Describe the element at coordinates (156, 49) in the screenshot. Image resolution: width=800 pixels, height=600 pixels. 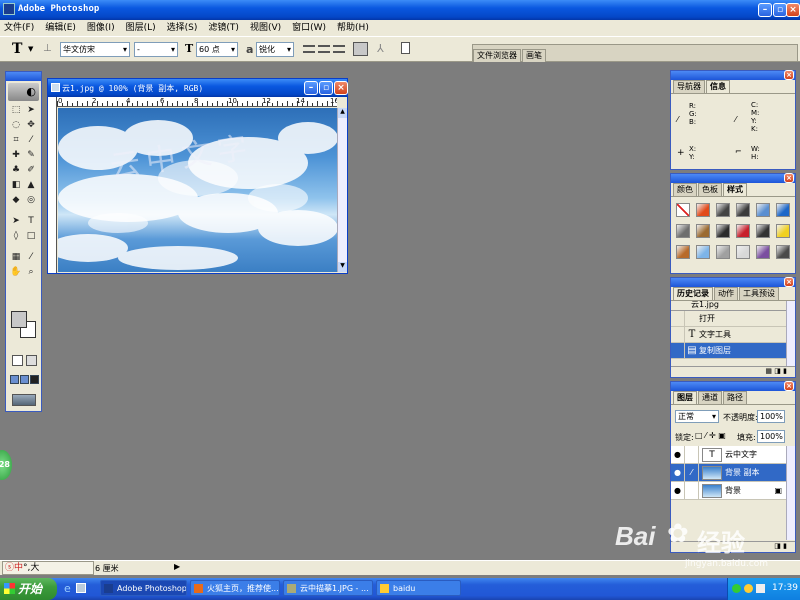
I see `font-style-select: - ▾` at that location.